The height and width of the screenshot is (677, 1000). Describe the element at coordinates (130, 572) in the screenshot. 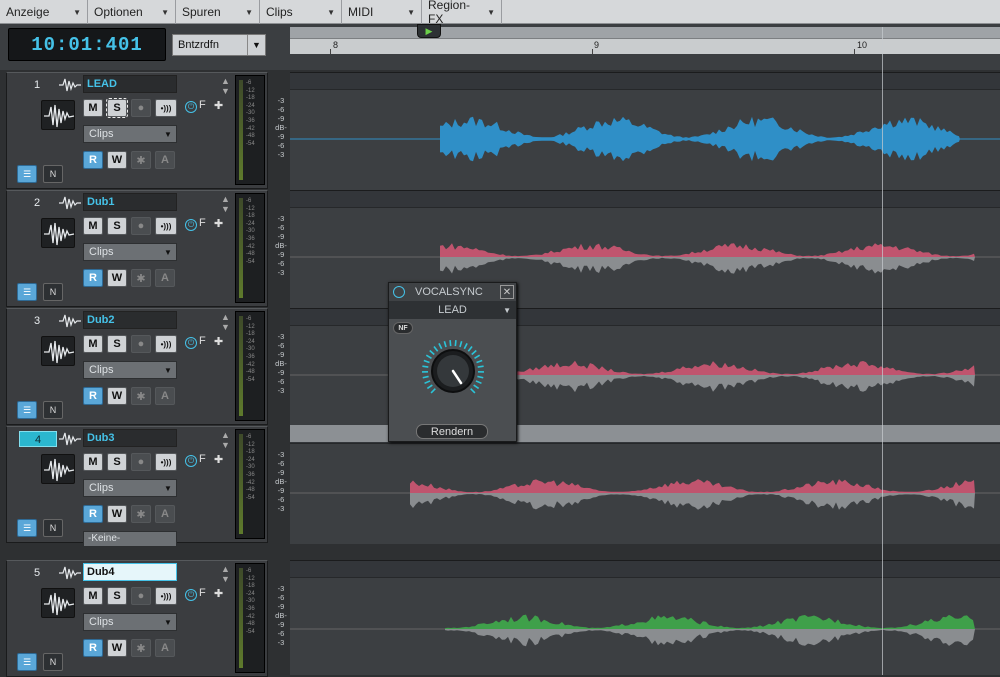

I see `track-name: Dub4` at that location.